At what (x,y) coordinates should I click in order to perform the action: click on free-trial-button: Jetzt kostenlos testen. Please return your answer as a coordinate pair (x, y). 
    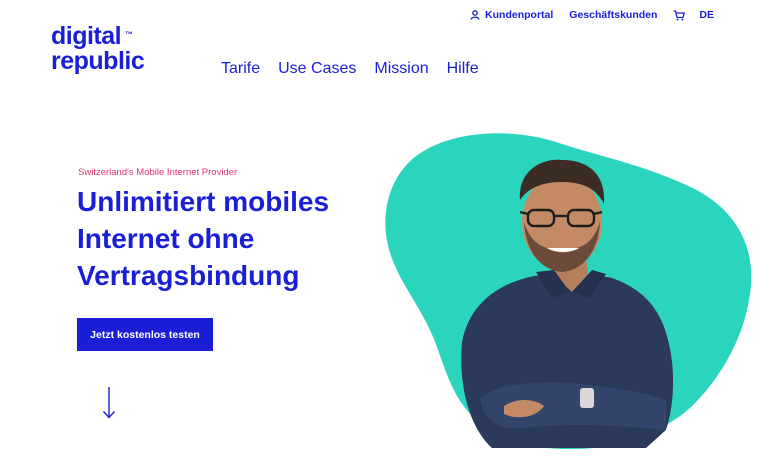
    Looking at the image, I should click on (145, 334).